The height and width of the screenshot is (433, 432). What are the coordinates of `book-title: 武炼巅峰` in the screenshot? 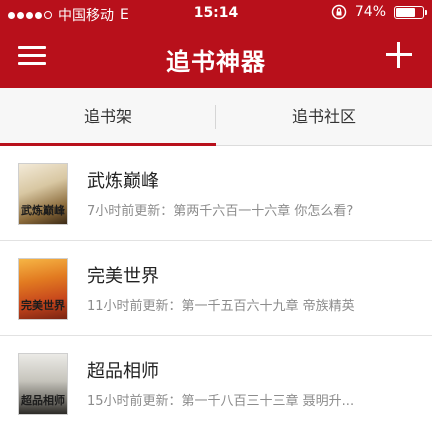 It's located at (123, 181).